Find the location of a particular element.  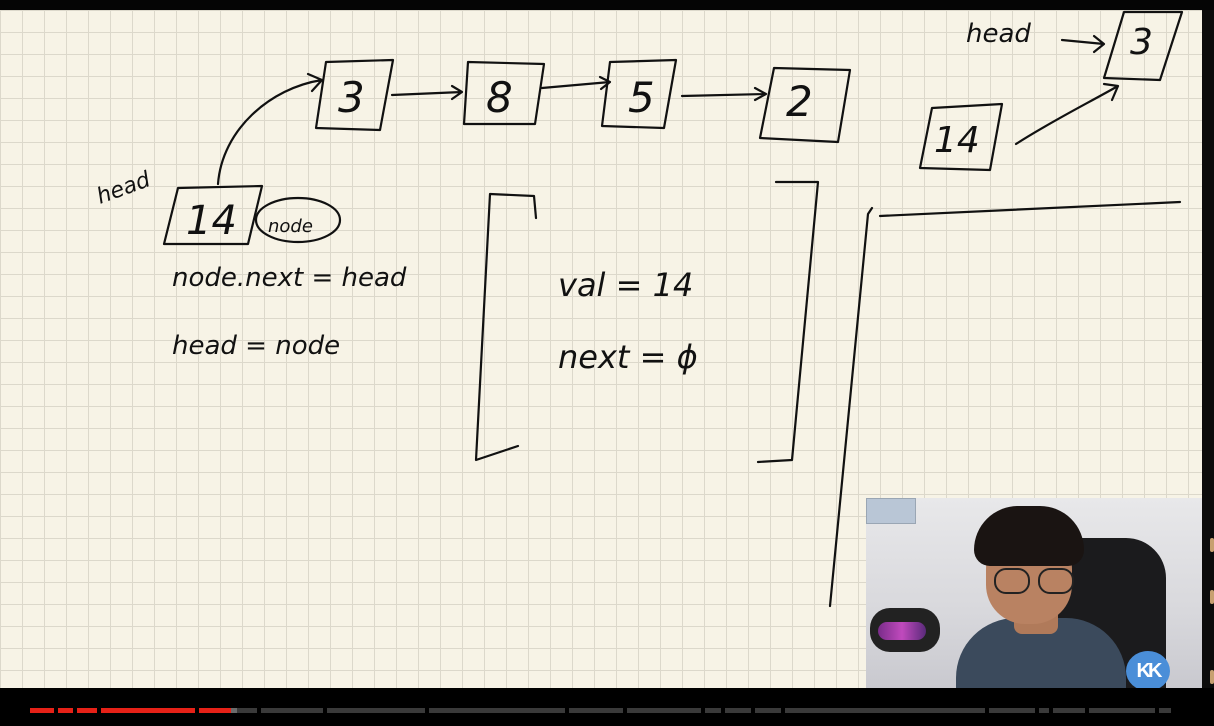

microphone-light is located at coordinates (902, 631).